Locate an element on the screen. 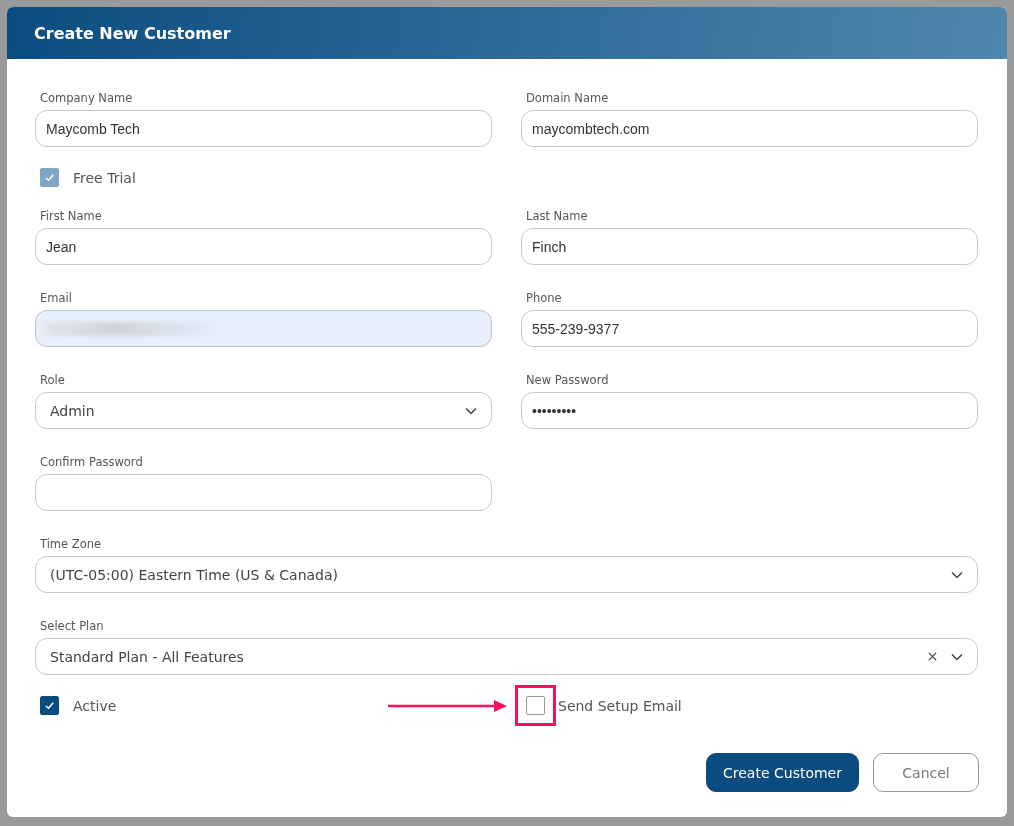 The width and height of the screenshot is (1014, 826). field-label: Confirm Password is located at coordinates (92, 462).